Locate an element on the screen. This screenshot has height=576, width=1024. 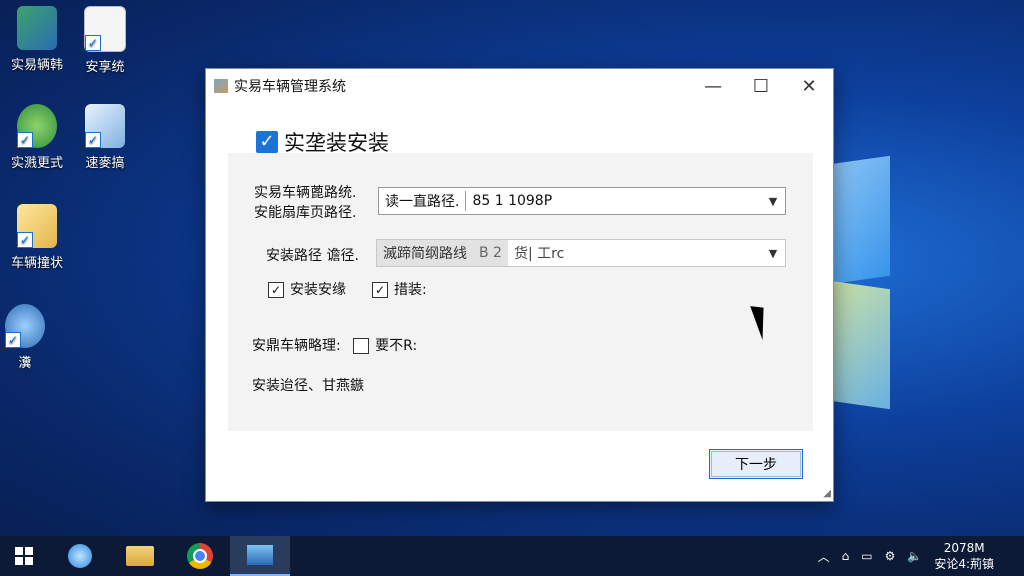
taskbar-active-app is located at coordinates (260, 556).